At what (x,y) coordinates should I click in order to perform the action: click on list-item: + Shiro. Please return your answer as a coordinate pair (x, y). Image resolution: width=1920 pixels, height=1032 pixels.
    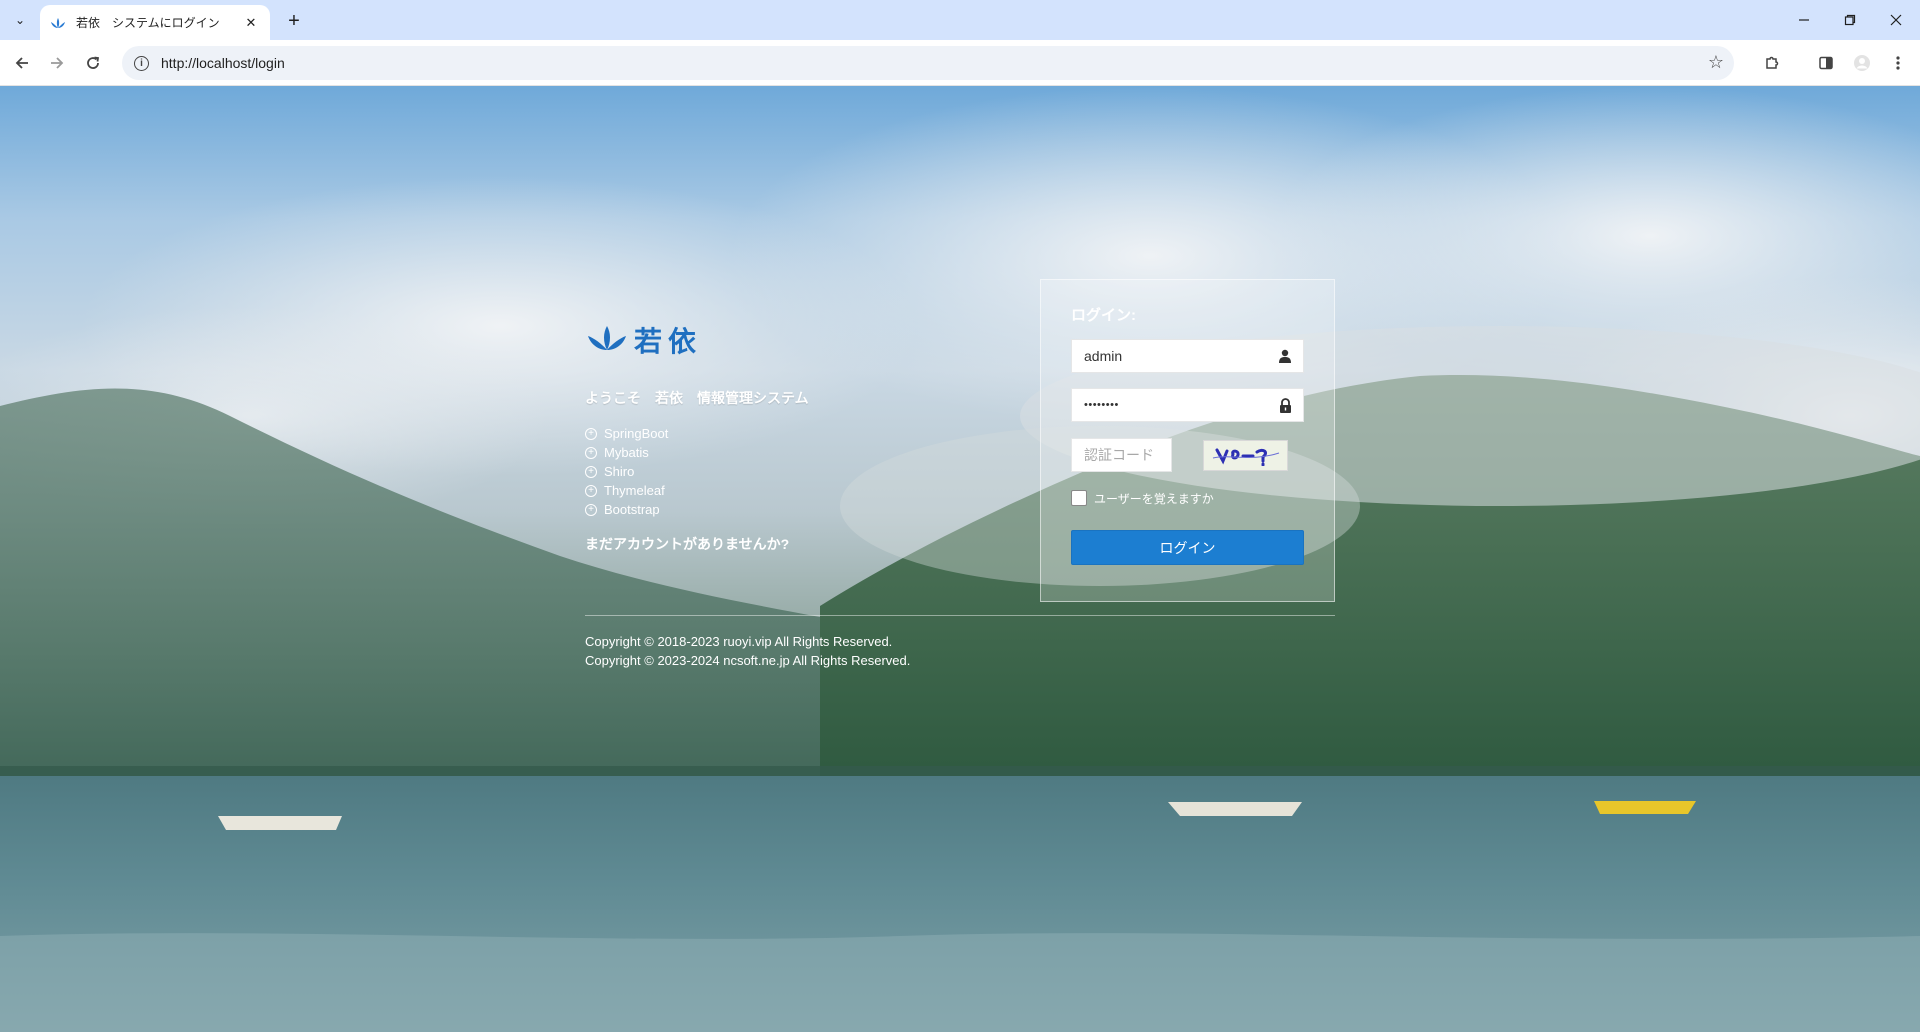
    Looking at the image, I should click on (626, 471).